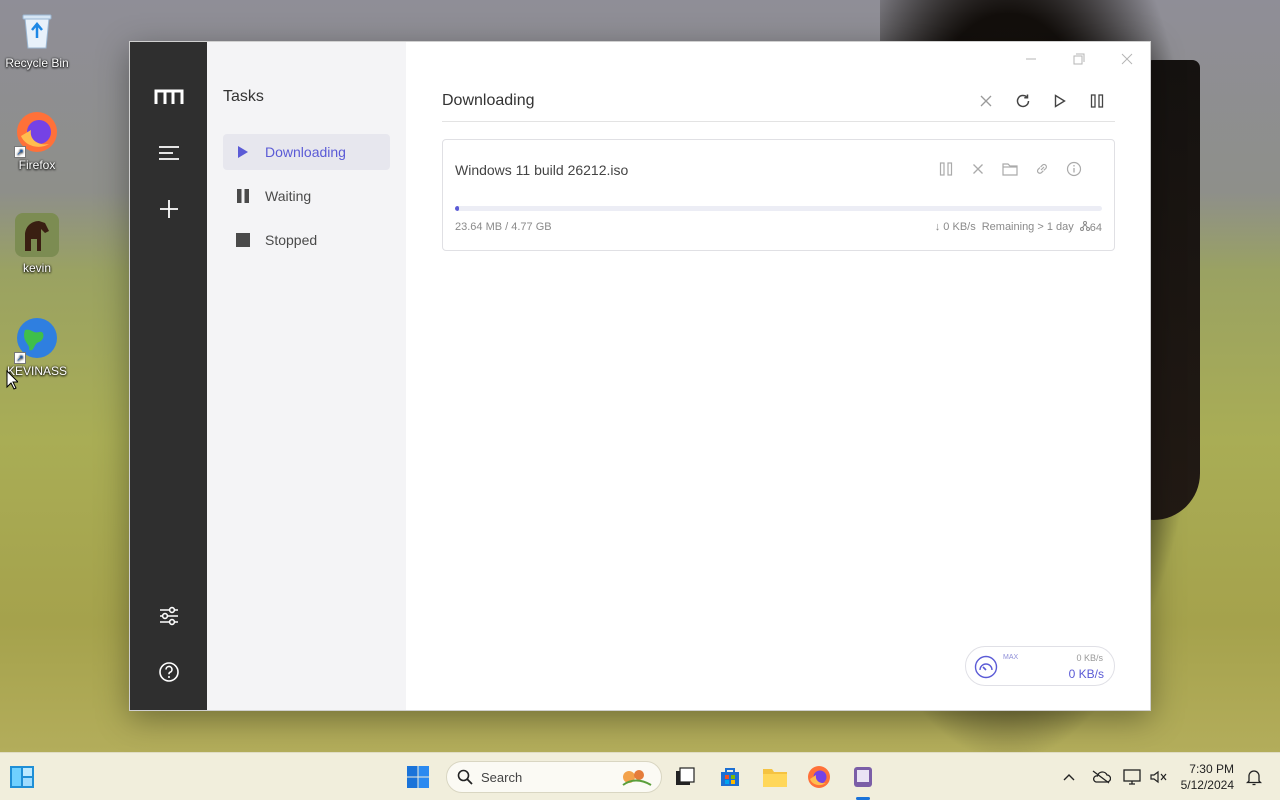 The image size is (1280, 800). I want to click on taskbar-search: Search, so click(554, 777).